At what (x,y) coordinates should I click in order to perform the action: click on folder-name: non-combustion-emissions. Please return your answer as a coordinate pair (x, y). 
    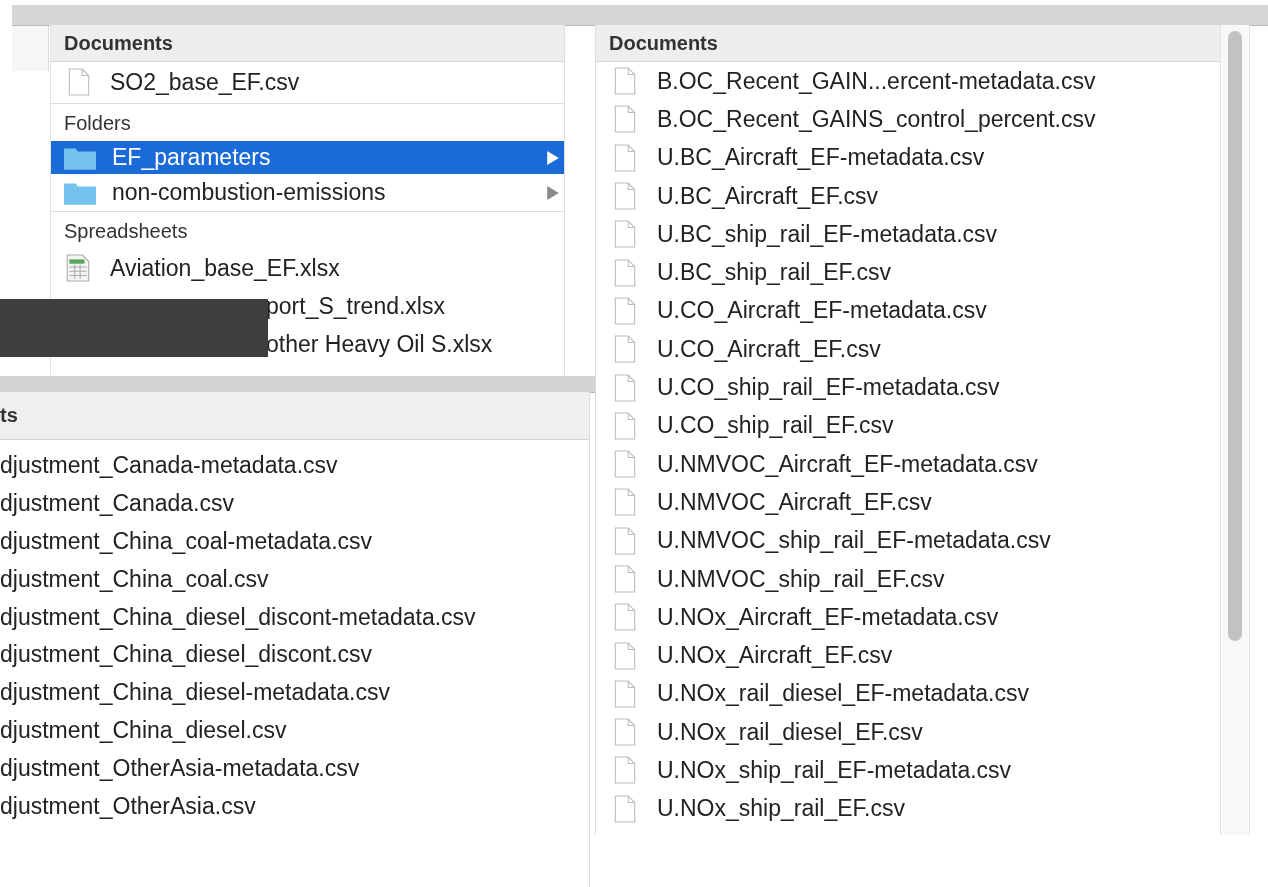
    Looking at the image, I should click on (321, 192).